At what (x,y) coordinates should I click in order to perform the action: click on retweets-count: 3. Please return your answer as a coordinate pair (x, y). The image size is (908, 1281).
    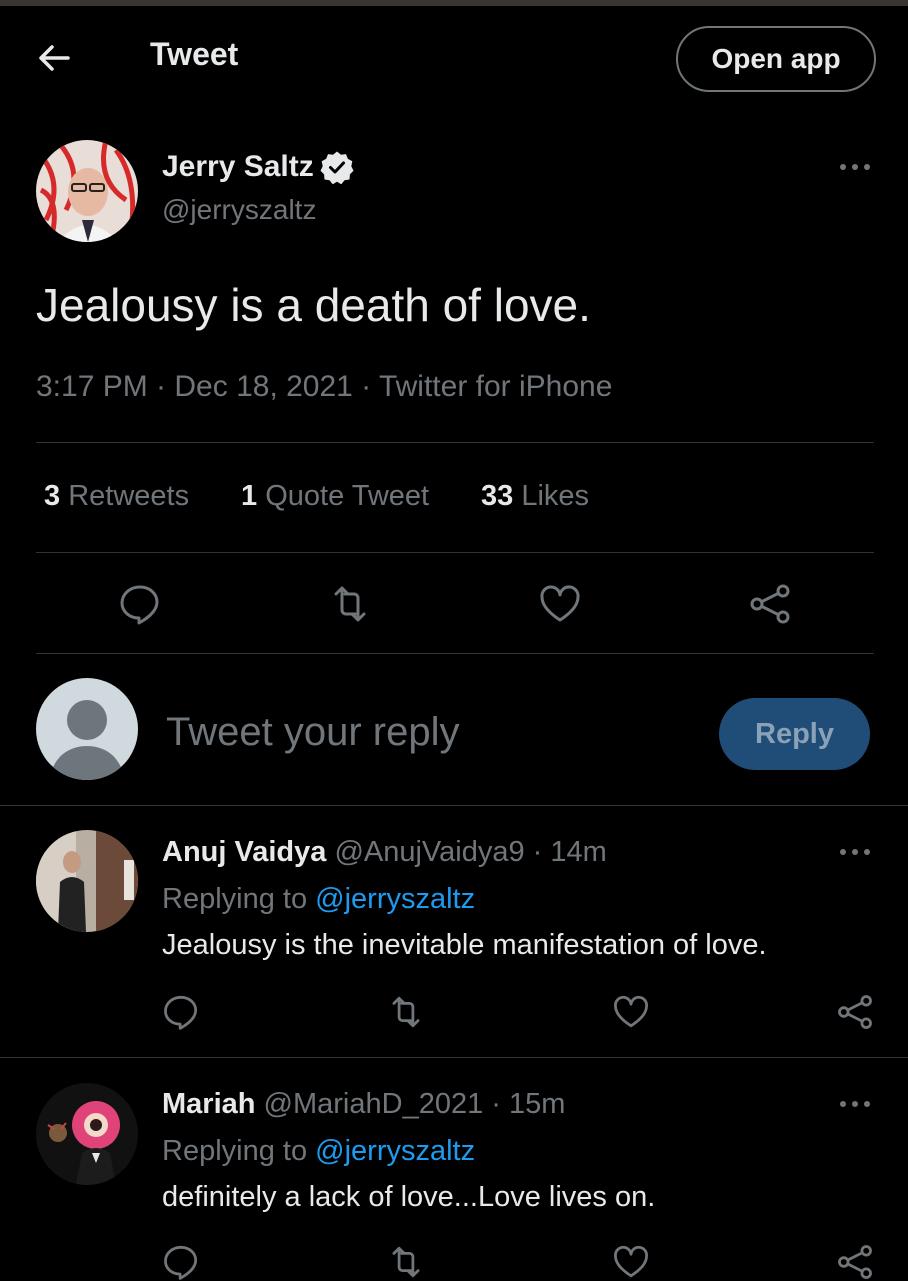
    Looking at the image, I should click on (52, 496).